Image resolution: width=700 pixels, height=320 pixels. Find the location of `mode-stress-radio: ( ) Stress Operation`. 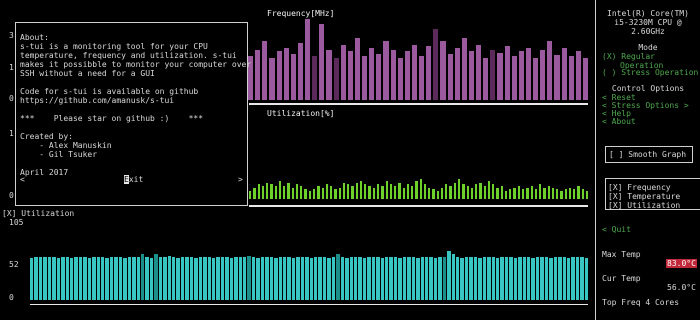

mode-stress-radio: ( ) Stress Operation is located at coordinates (650, 72).